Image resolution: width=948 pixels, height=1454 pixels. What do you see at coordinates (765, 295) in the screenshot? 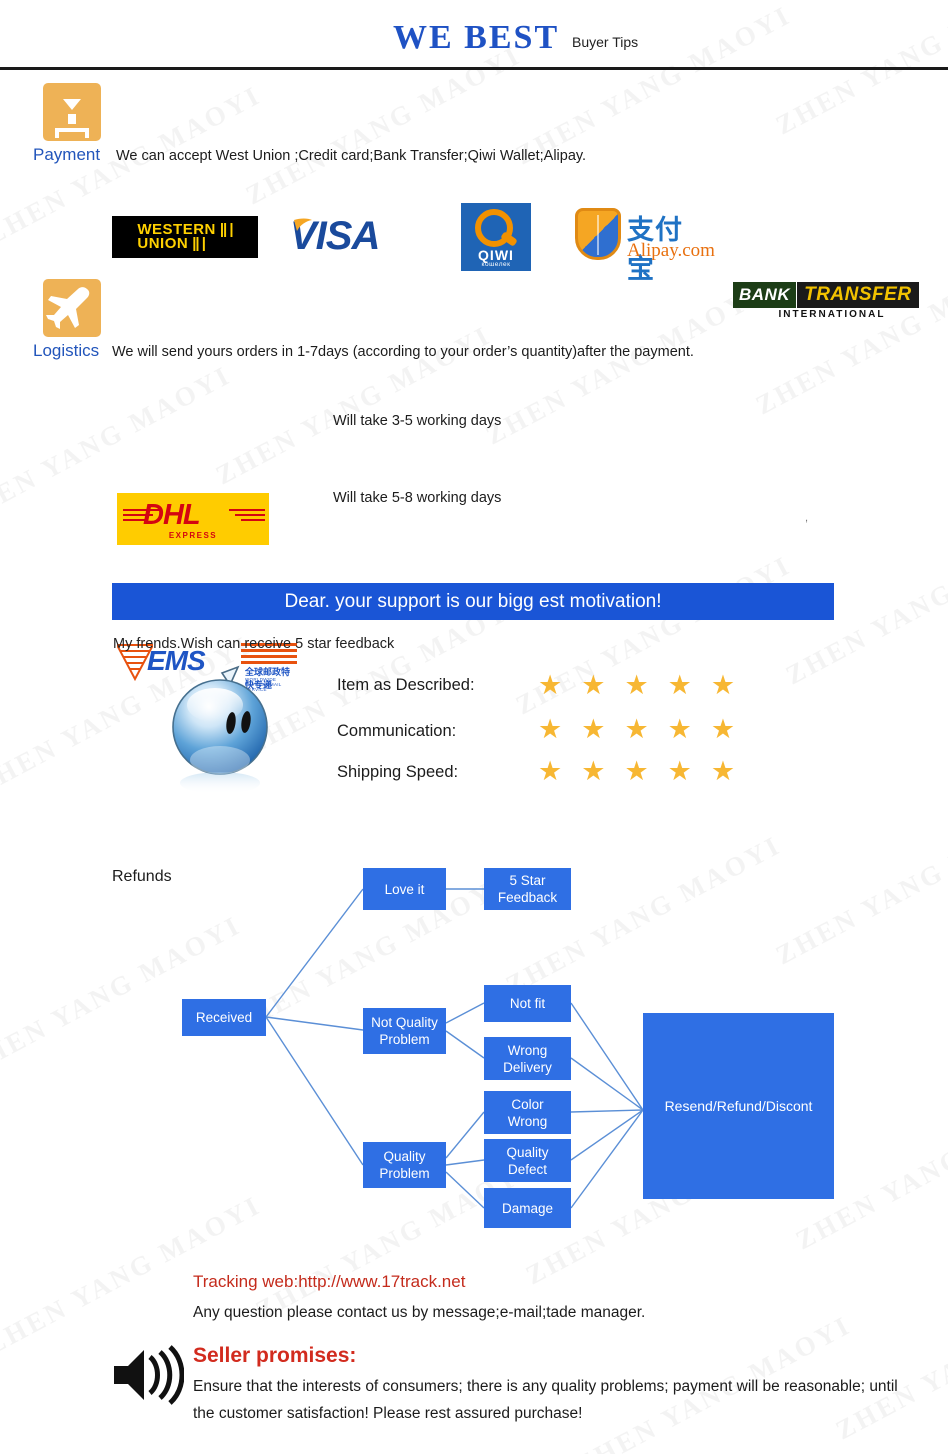
I see `bank-word: BANK` at bounding box center [765, 295].